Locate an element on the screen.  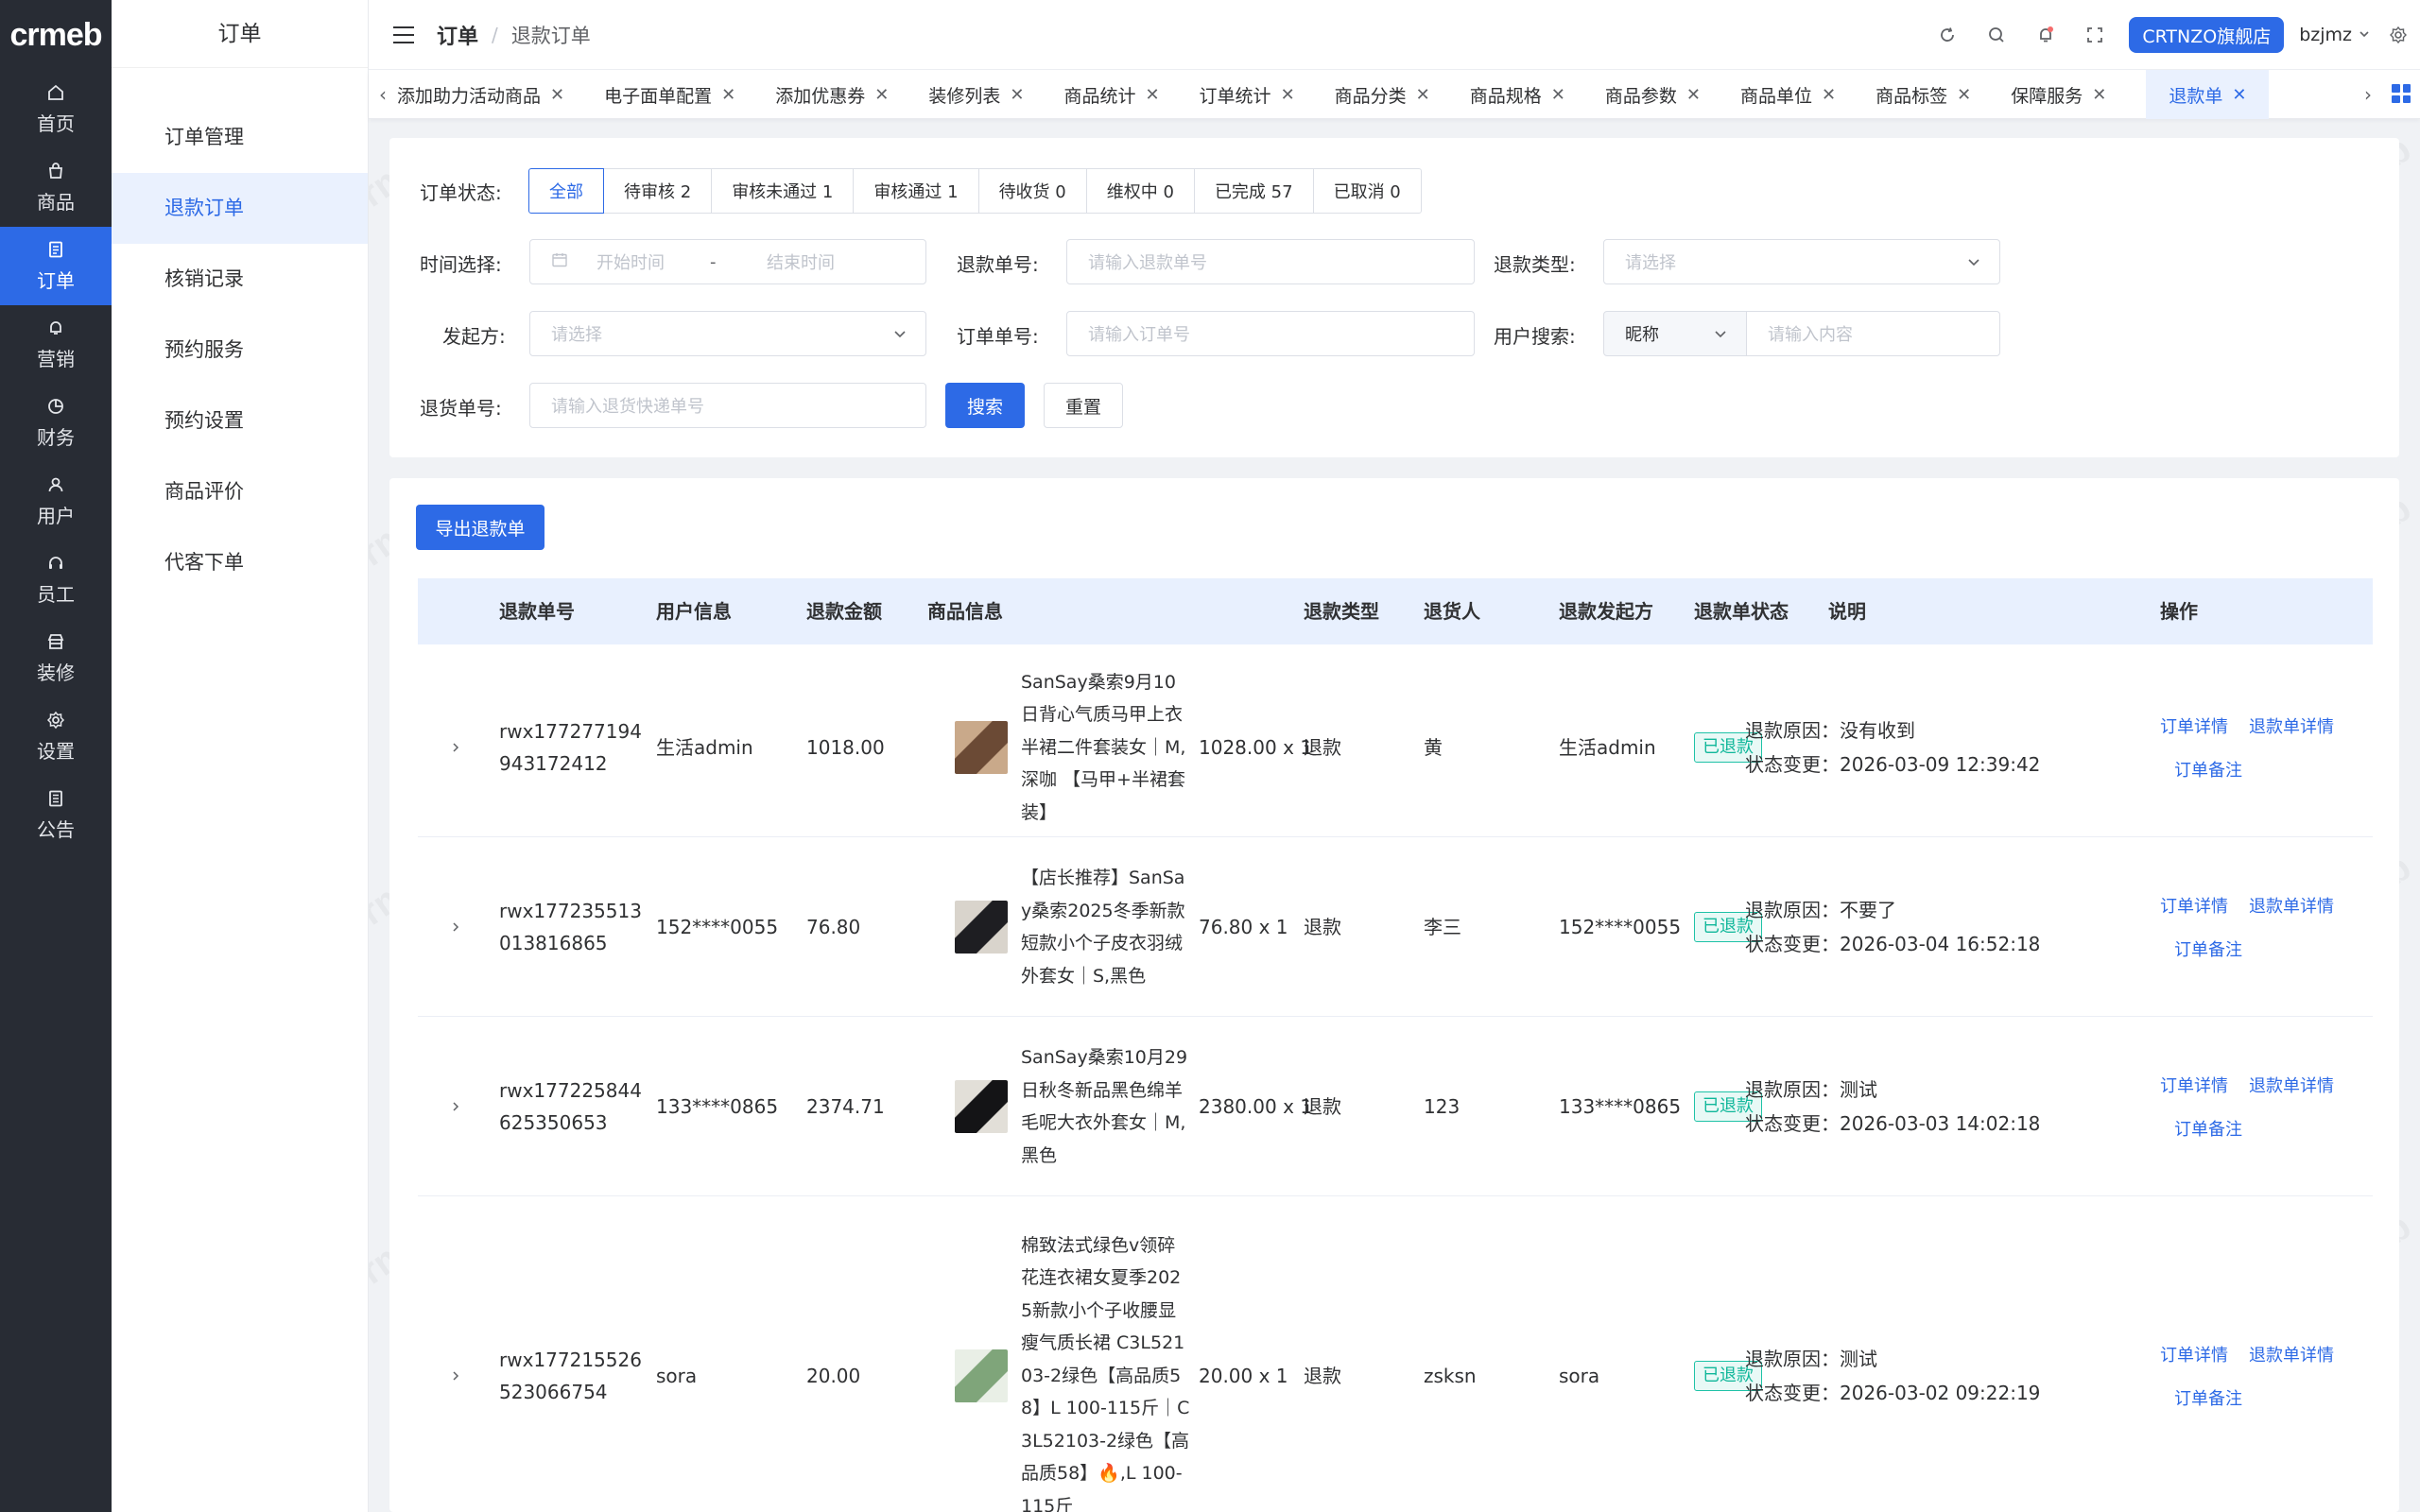
rail-item-marketing: 营销 is located at coordinates (56, 344).